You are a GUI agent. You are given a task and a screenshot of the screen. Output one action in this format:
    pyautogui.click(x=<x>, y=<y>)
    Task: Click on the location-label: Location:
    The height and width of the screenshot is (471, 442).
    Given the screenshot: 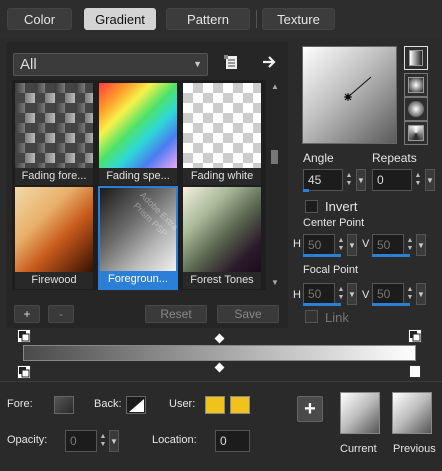 What is the action you would take?
    pyautogui.click(x=174, y=440)
    